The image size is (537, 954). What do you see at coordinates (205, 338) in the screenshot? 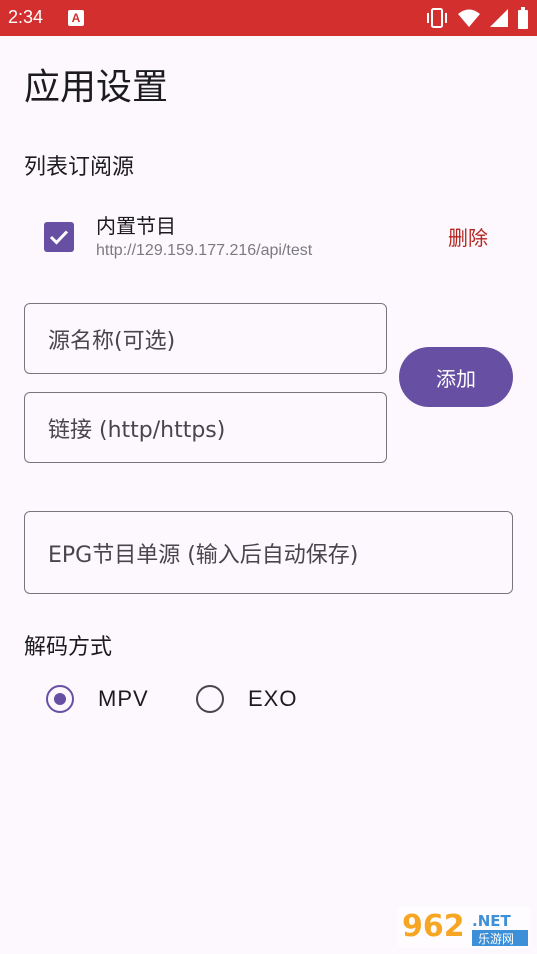
I see `source-name-input: 源名称(可选)` at bounding box center [205, 338].